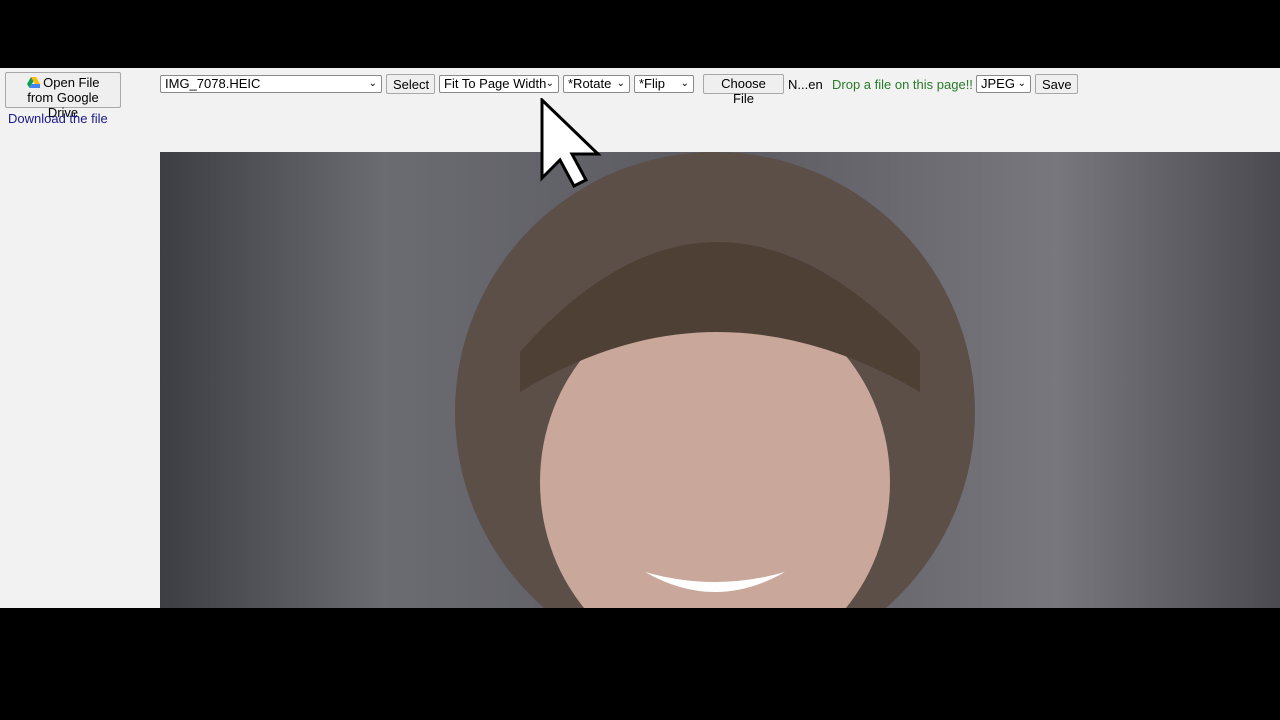  What do you see at coordinates (495, 83) in the screenshot?
I see `zoom-select-value: Fit To Page Width` at bounding box center [495, 83].